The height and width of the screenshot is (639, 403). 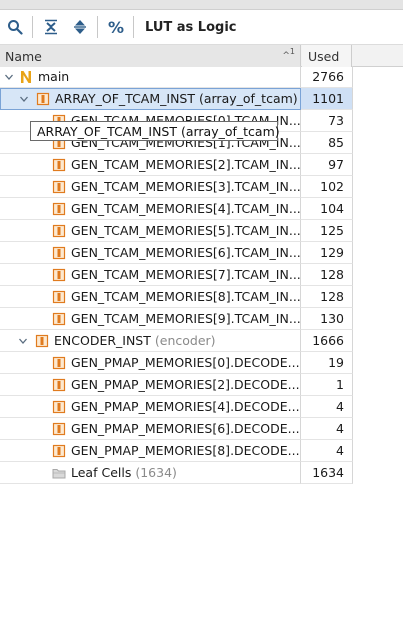 I want to click on table-row: GEN_TCAM_MEMORIES[4].TCAM_IN... 104, so click(x=176, y=209).